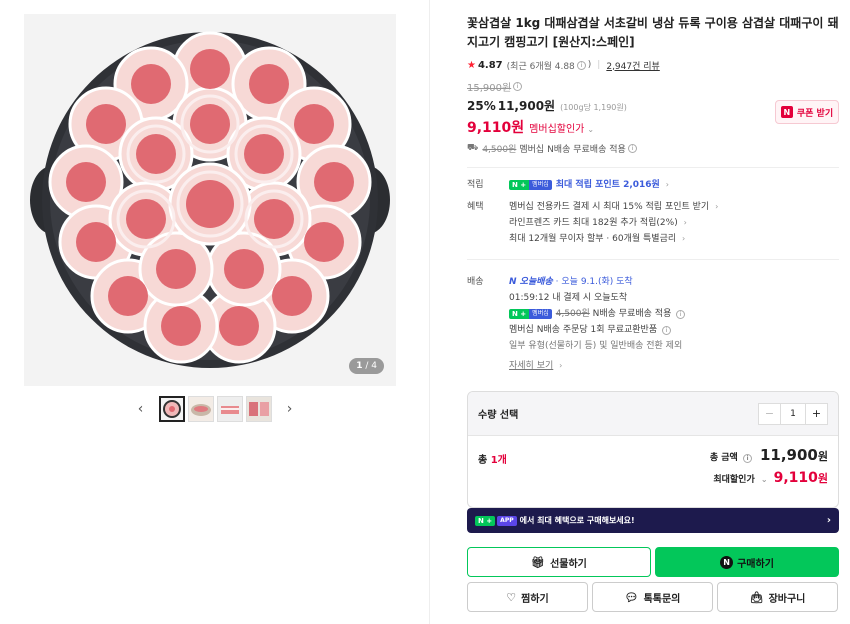 The width and height of the screenshot is (850, 624). What do you see at coordinates (141, 409) in the screenshot?
I see `prev-image-arrow-icon: ‹` at bounding box center [141, 409].